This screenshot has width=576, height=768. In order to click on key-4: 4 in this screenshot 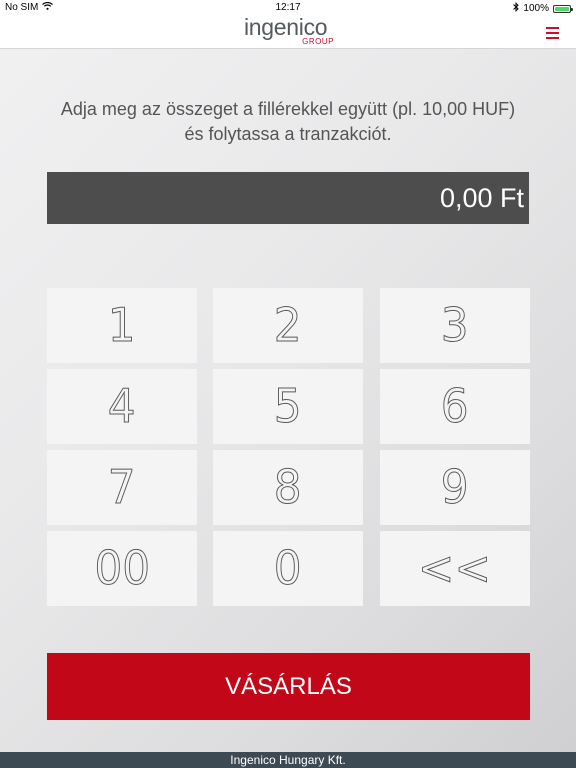, I will do `click(122, 406)`.